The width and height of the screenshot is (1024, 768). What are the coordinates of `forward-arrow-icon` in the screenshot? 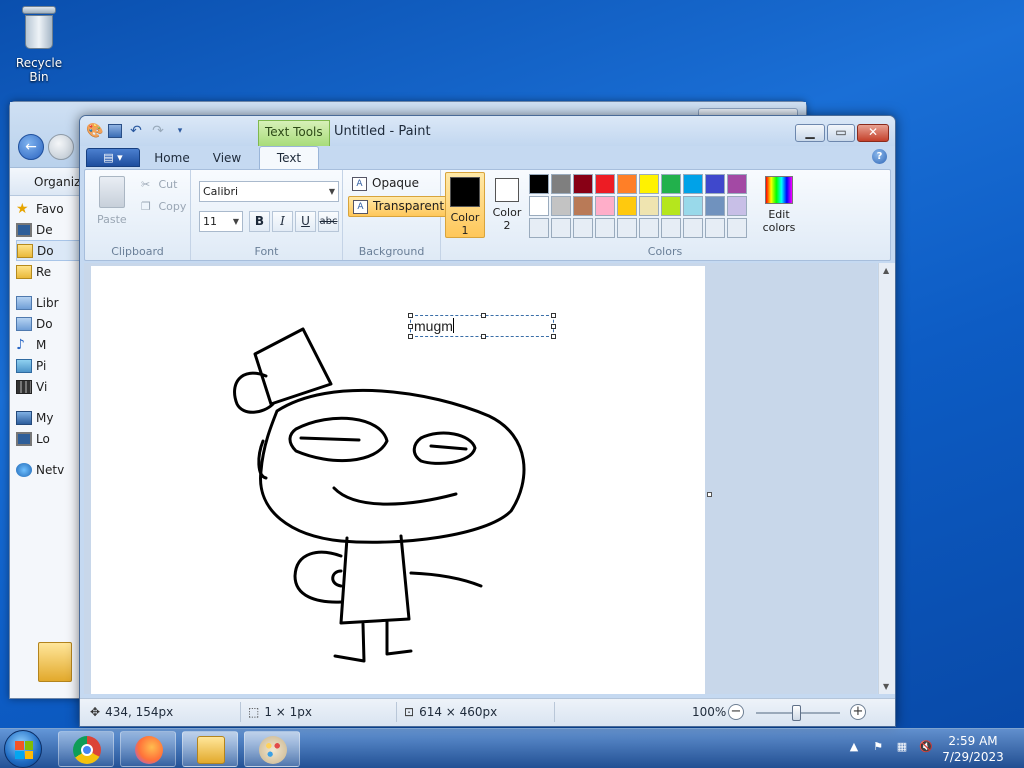 It's located at (61, 147).